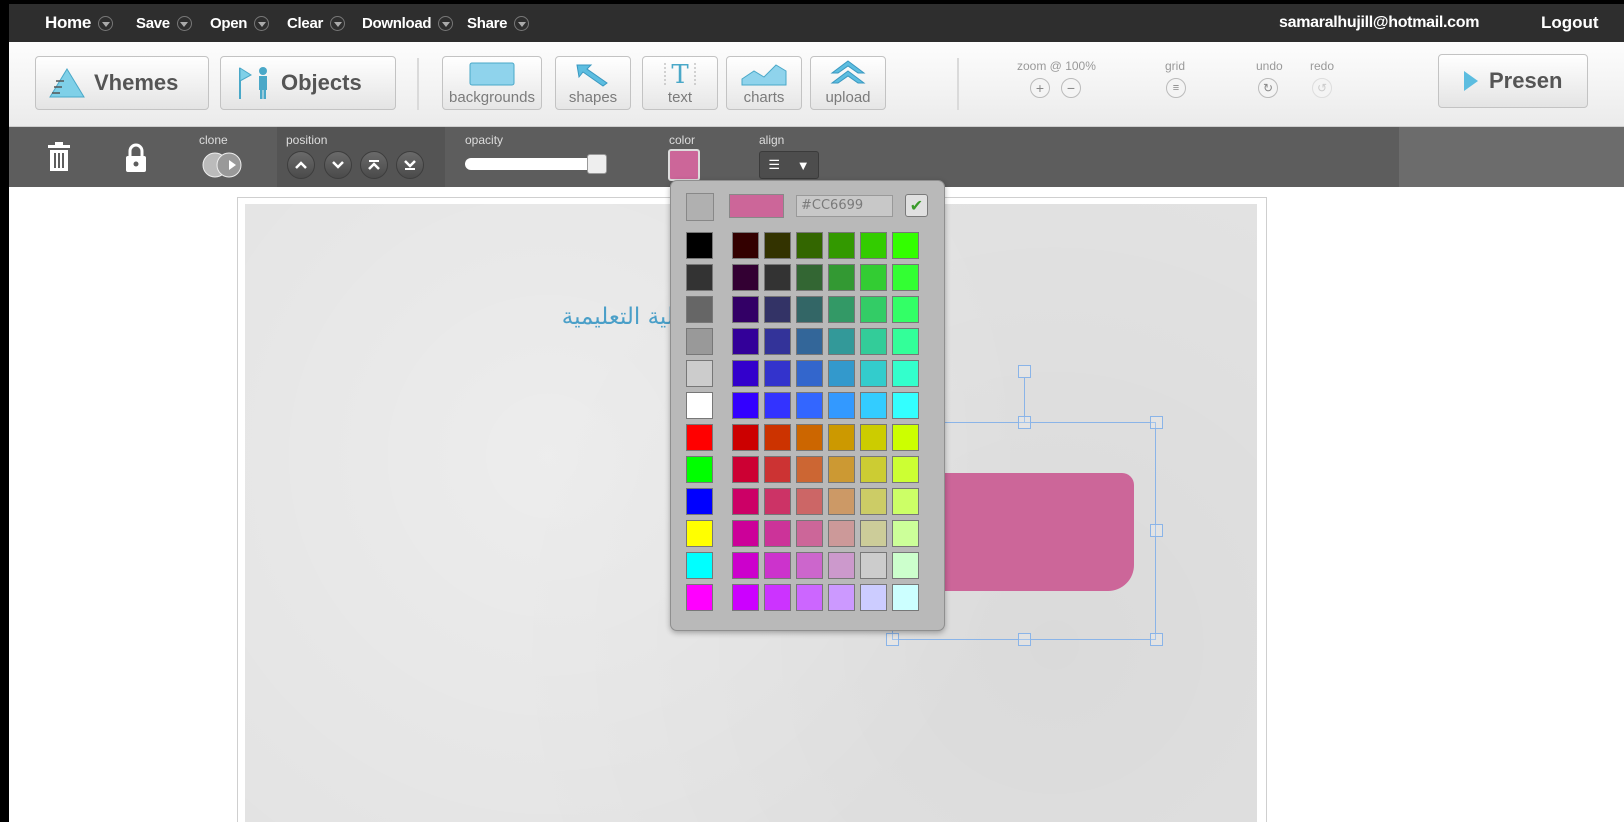  I want to click on redo-icon: ↺, so click(1322, 88).